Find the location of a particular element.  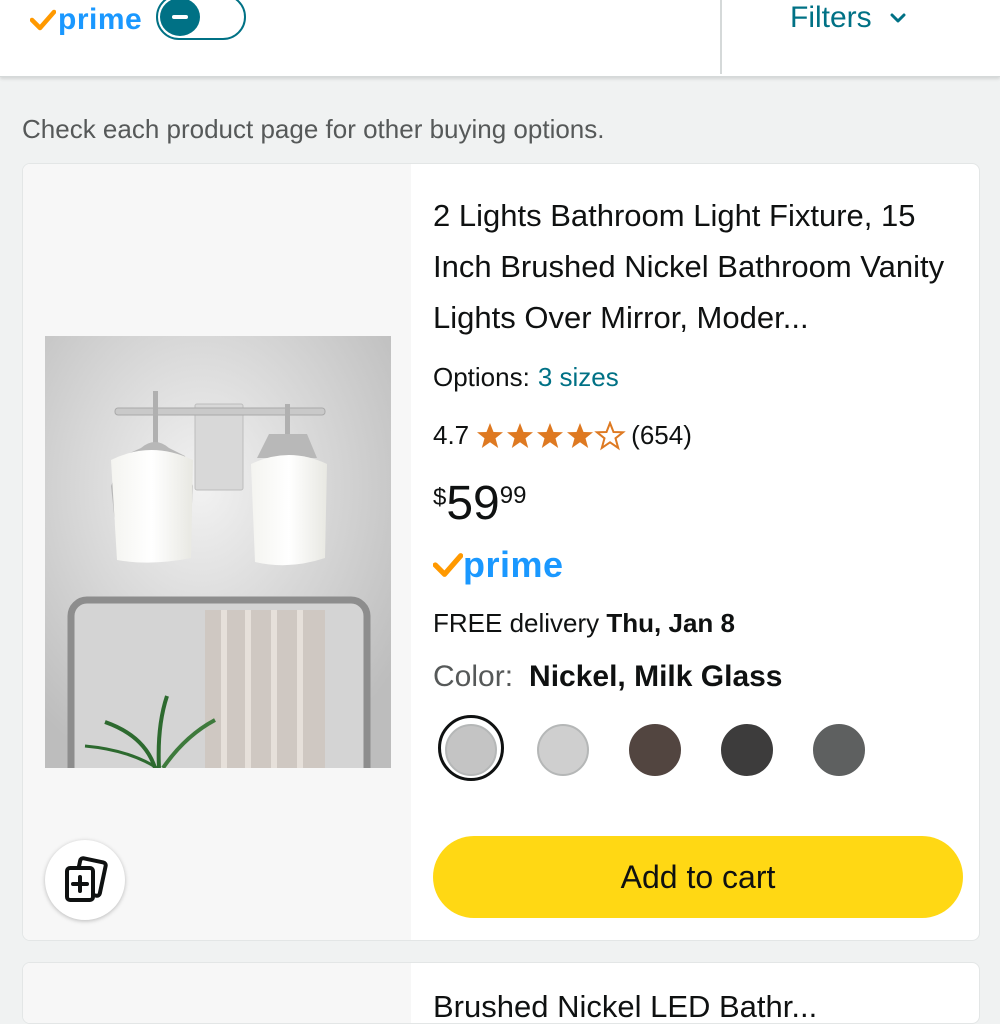

delivery-info: FREE delivery Thu, Jan 8 is located at coordinates (584, 623).